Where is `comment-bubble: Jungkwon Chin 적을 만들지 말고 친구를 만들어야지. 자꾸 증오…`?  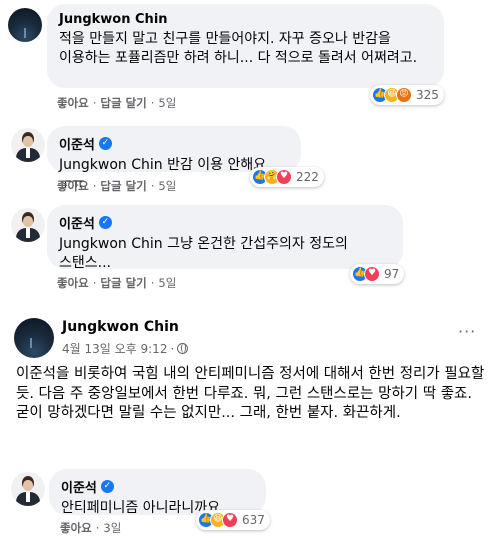
comment-bubble: Jungkwon Chin 적을 만들지 말고 친구를 만들어야지. 자꾸 증오… is located at coordinates (245, 46).